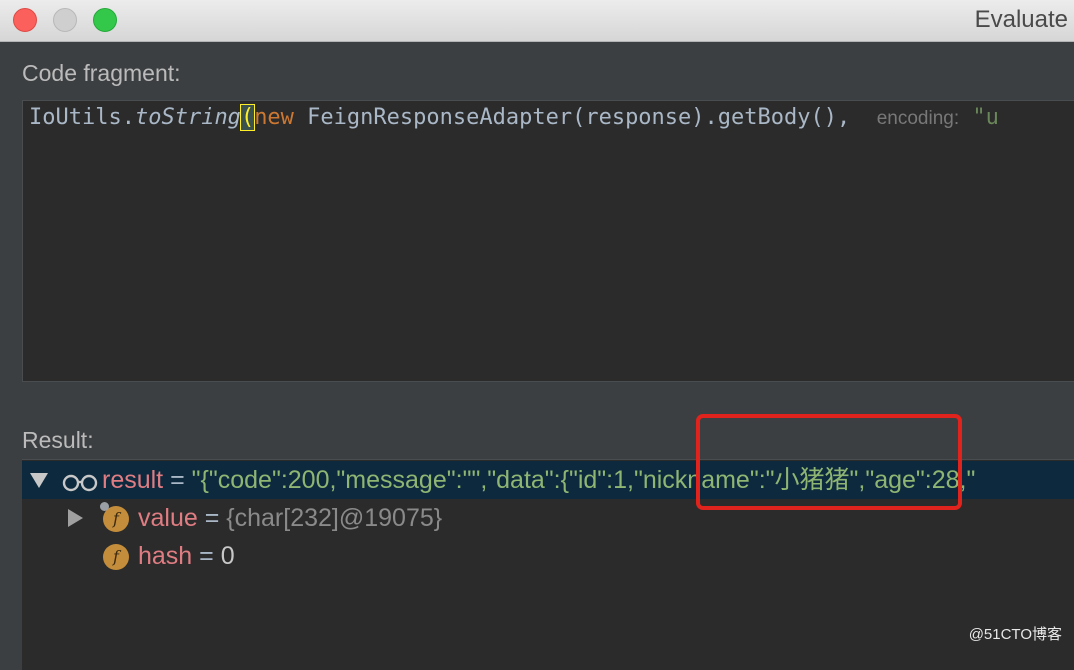 The image size is (1074, 670). What do you see at coordinates (65, 20) in the screenshot?
I see `minimize-window-button` at bounding box center [65, 20].